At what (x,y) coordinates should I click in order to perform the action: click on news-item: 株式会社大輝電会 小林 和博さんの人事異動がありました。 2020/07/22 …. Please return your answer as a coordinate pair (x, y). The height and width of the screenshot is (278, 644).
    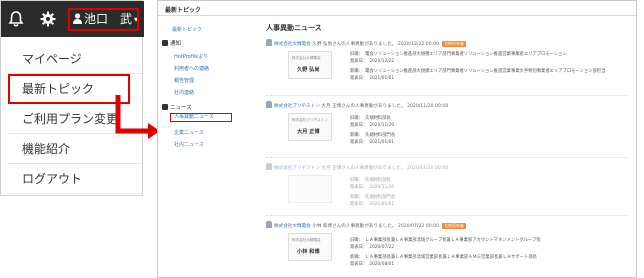
    Looking at the image, I should click on (447, 249).